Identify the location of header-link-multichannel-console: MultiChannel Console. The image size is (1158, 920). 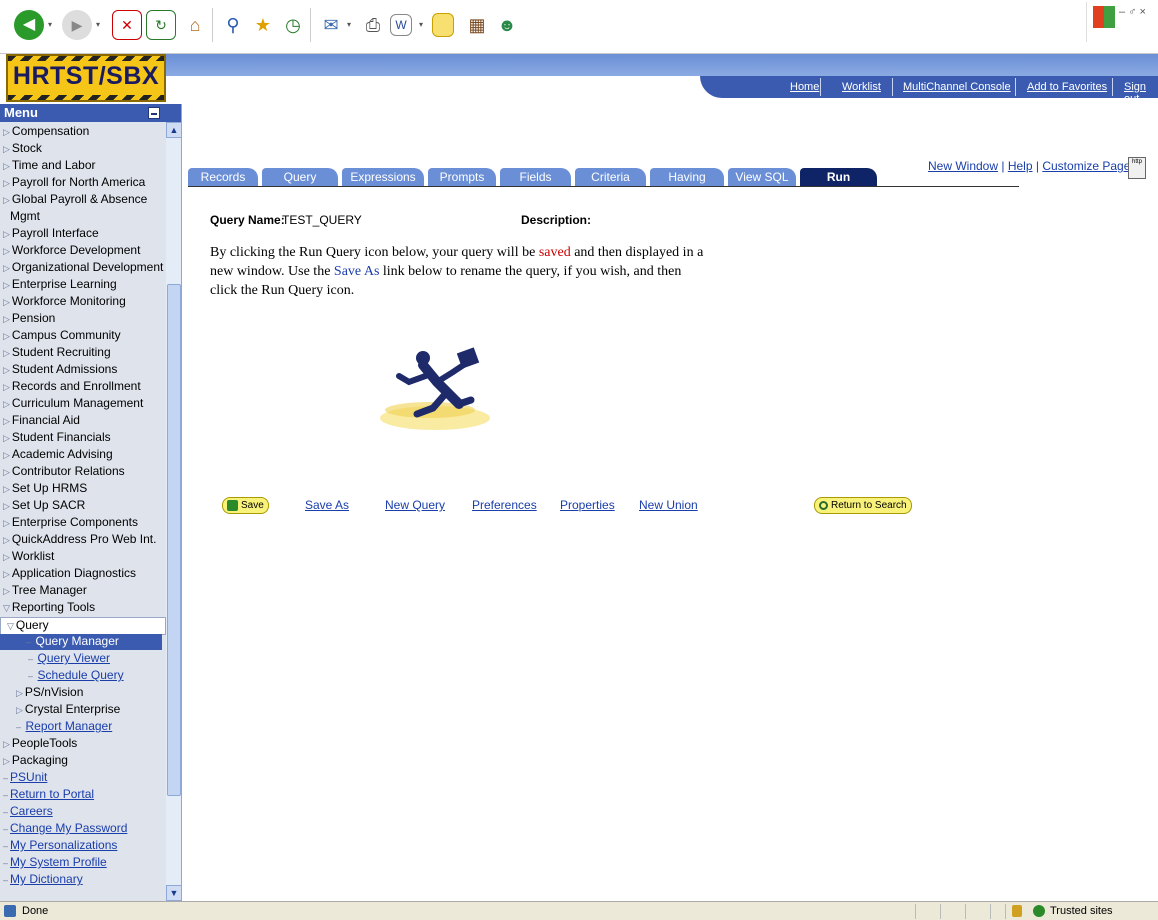
(957, 87).